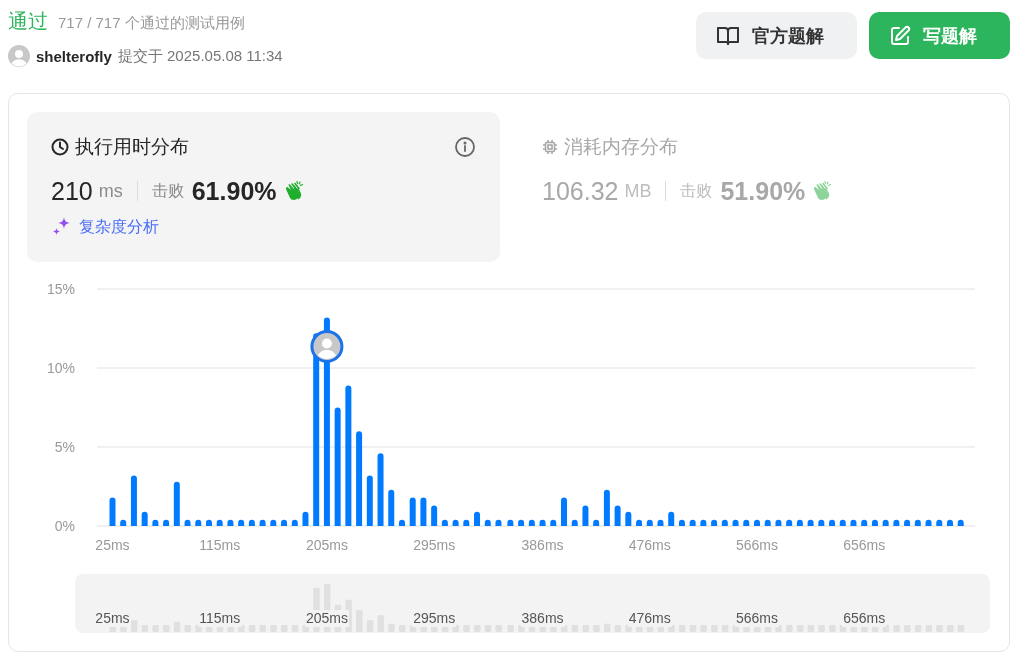 This screenshot has width=1020, height=664. I want to click on x-axis-label: 295ms, so click(434, 545).